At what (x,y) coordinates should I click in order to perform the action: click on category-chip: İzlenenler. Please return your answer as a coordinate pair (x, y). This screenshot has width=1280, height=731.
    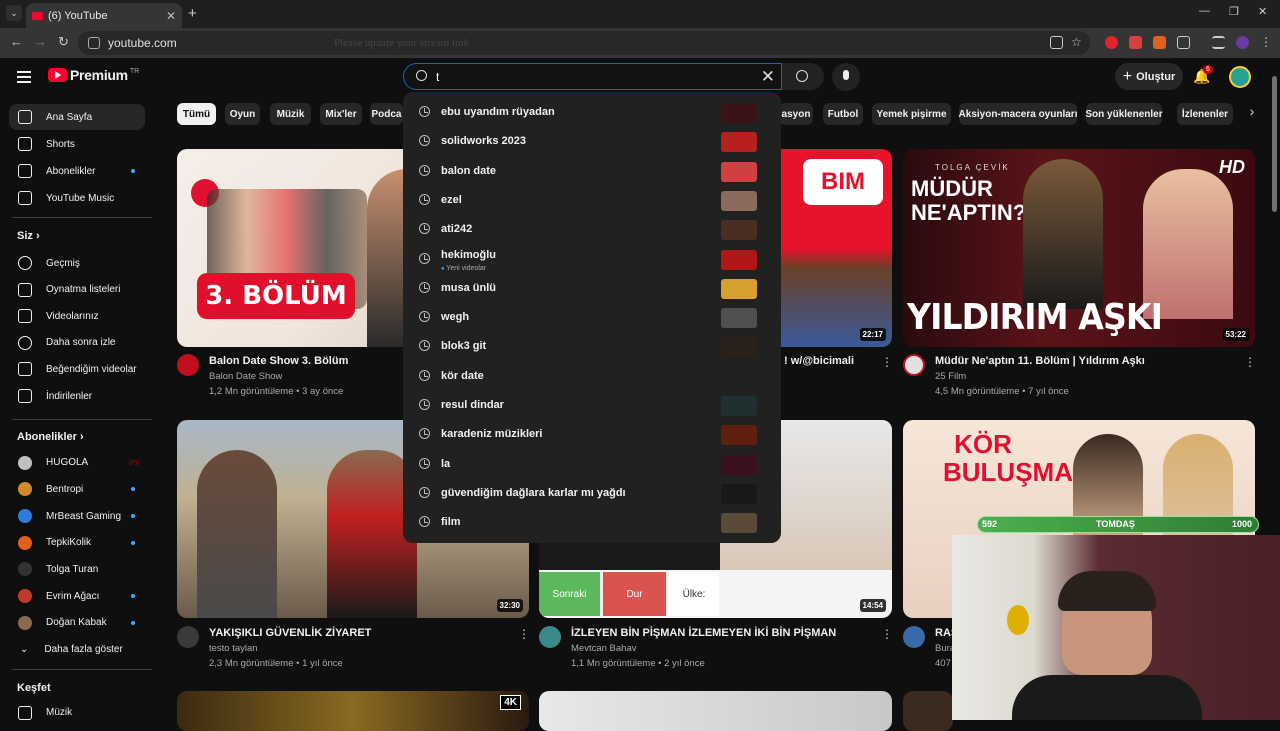
    Looking at the image, I should click on (1205, 114).